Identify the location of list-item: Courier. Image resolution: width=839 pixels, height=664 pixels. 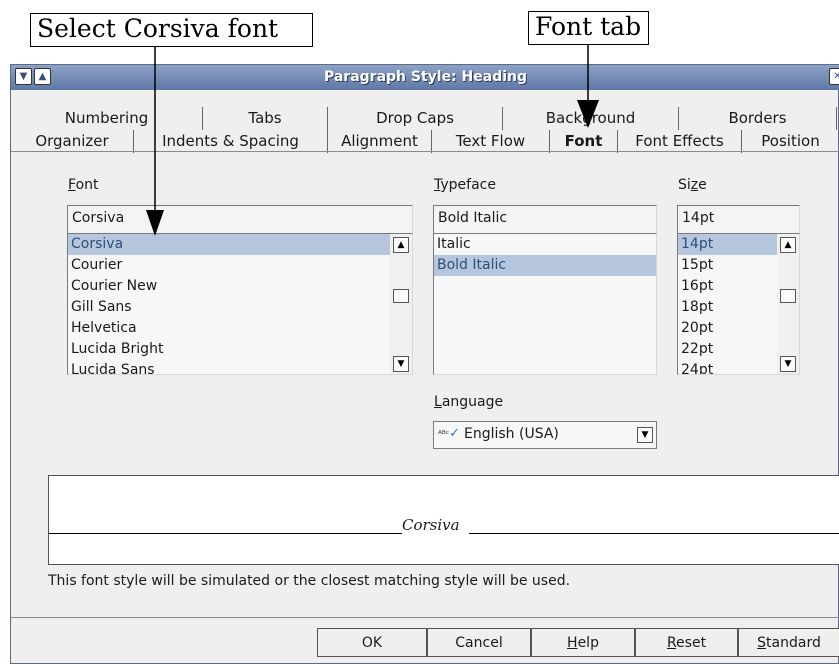
(240, 265).